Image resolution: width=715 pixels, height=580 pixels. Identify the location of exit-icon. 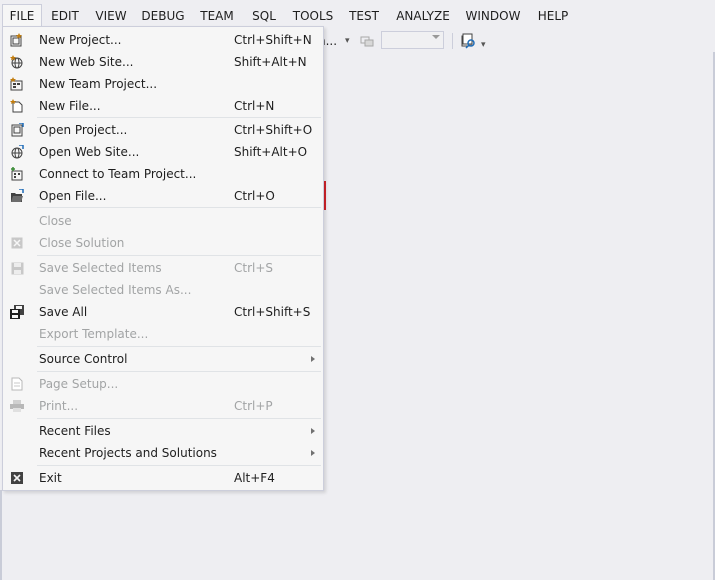
(17, 478).